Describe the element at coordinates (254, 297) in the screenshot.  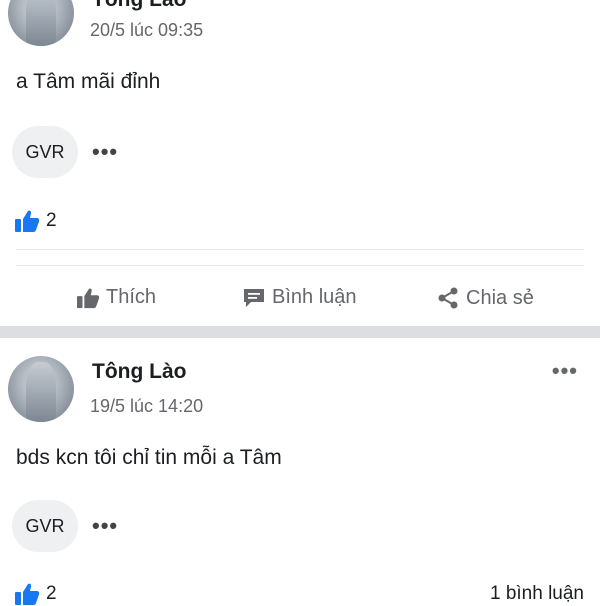
I see `comment-icon` at that location.